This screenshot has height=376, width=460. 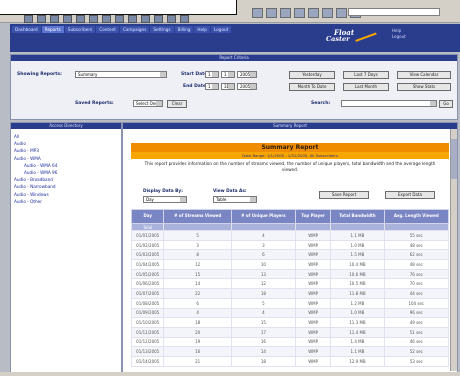 I want to click on export-data-button: Export Data, so click(x=410, y=195).